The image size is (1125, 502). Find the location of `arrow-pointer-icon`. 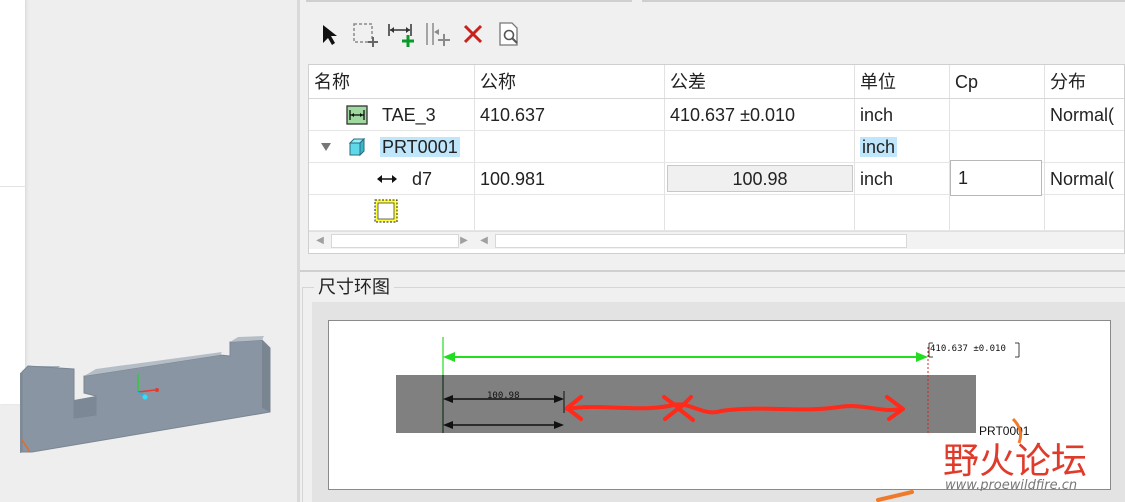

arrow-pointer-icon is located at coordinates (330, 35).